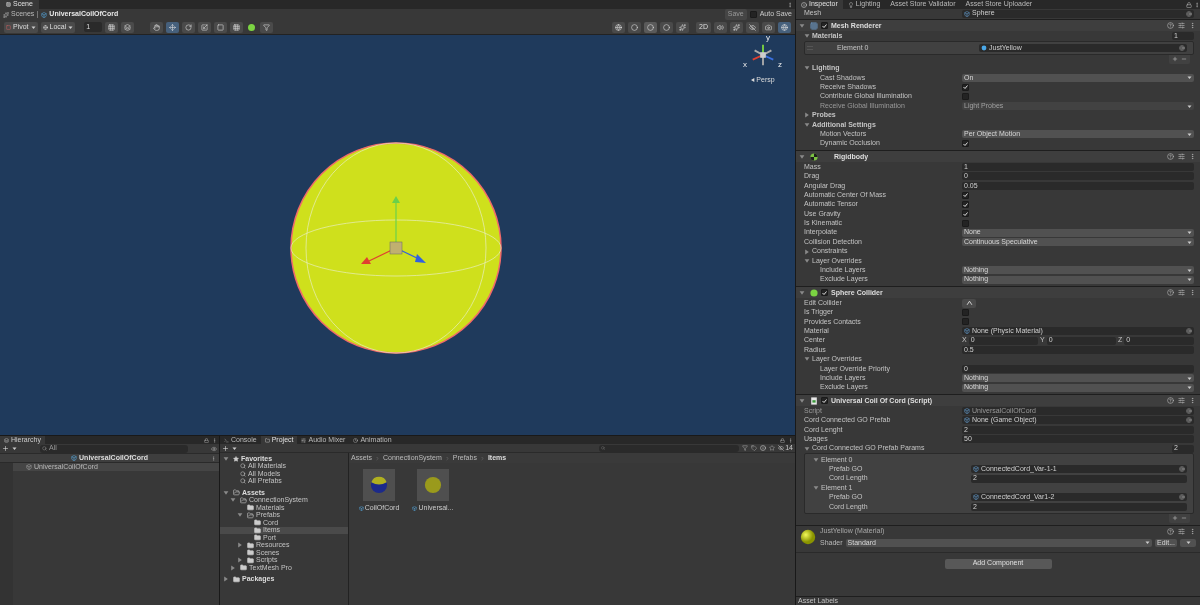 This screenshot has height=605, width=1200. What do you see at coordinates (189, 27) in the screenshot?
I see `rotate-tool-icon` at bounding box center [189, 27].